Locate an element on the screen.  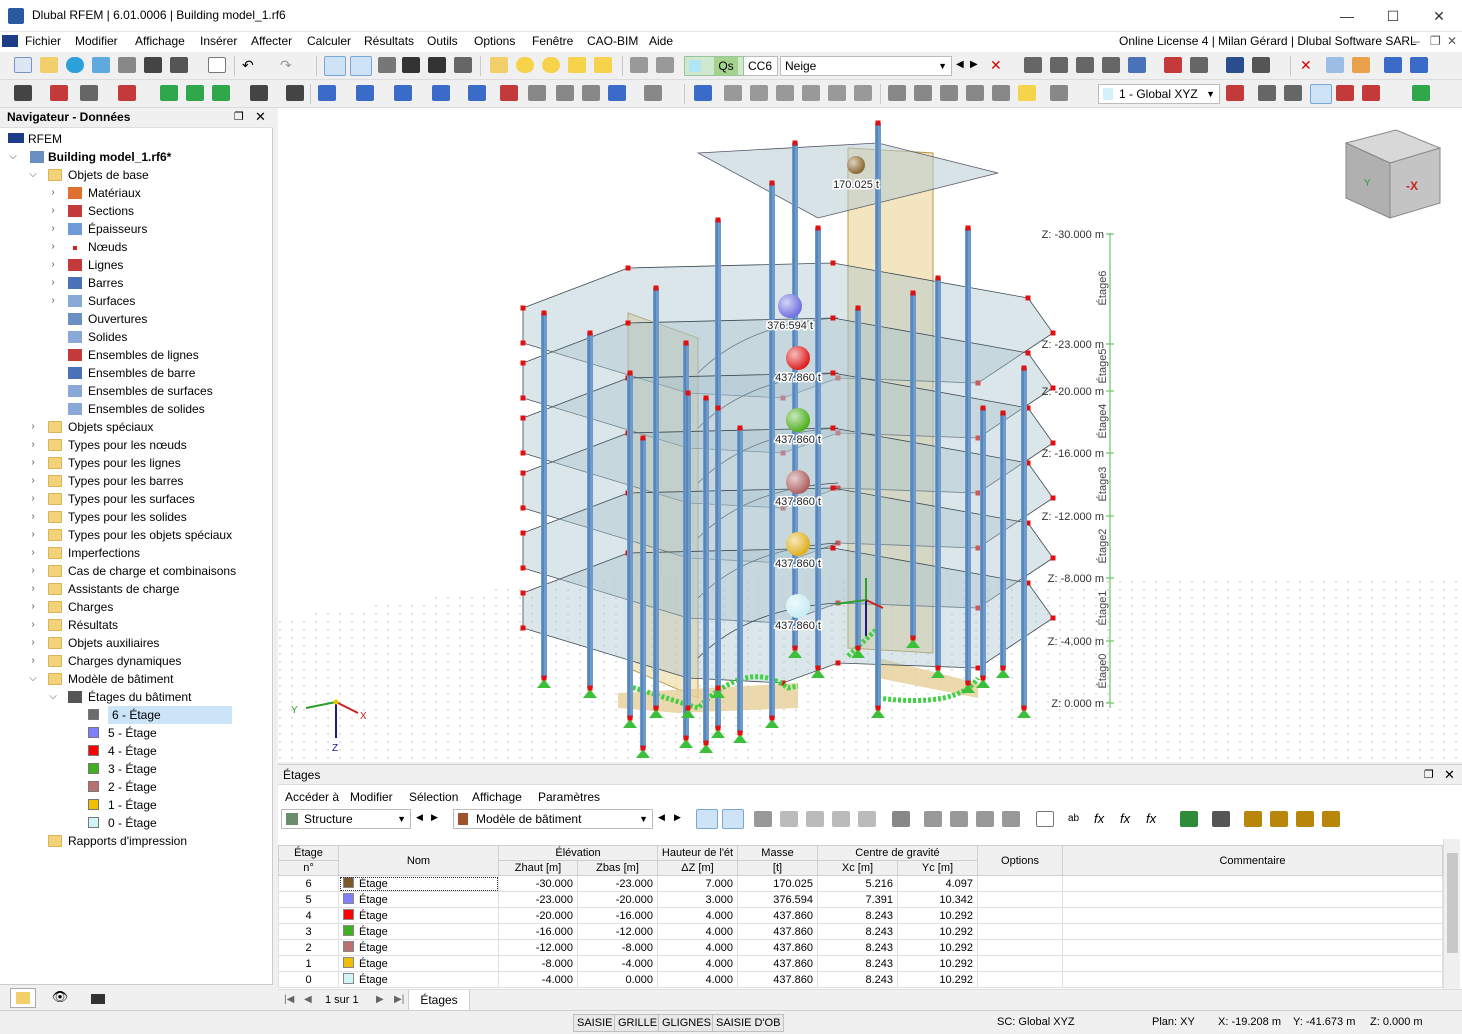
tree-item: 2 - Étage is located at coordinates (136, 787).